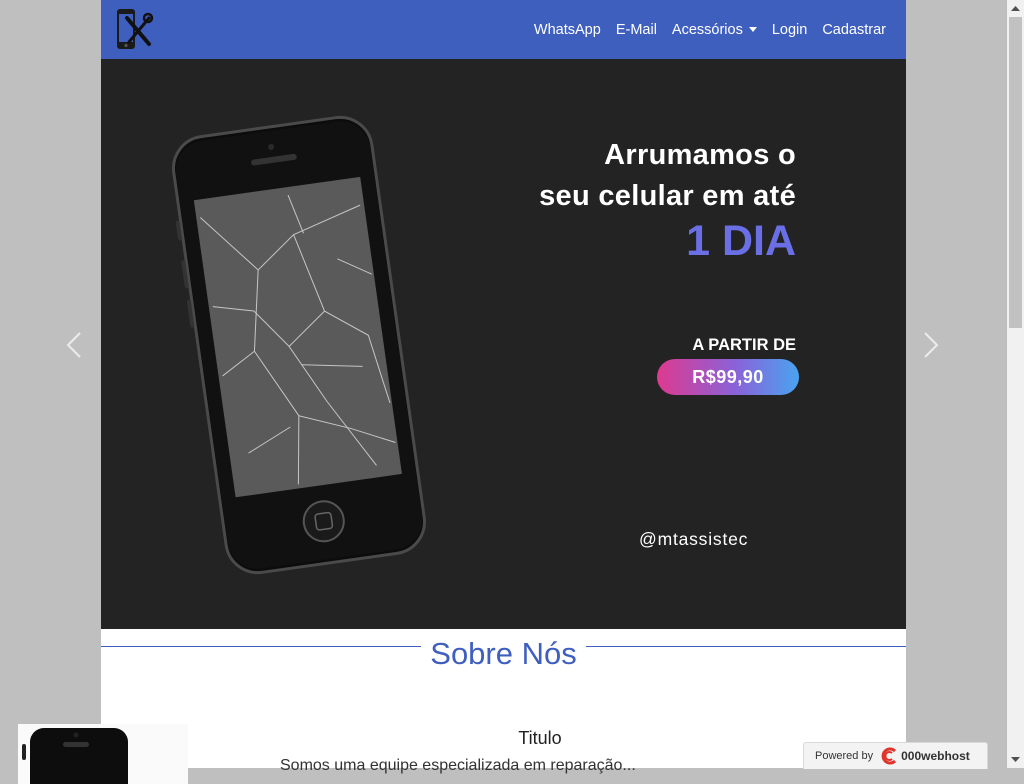 The height and width of the screenshot is (784, 1024). I want to click on price-badge: R$99,90, so click(728, 377).